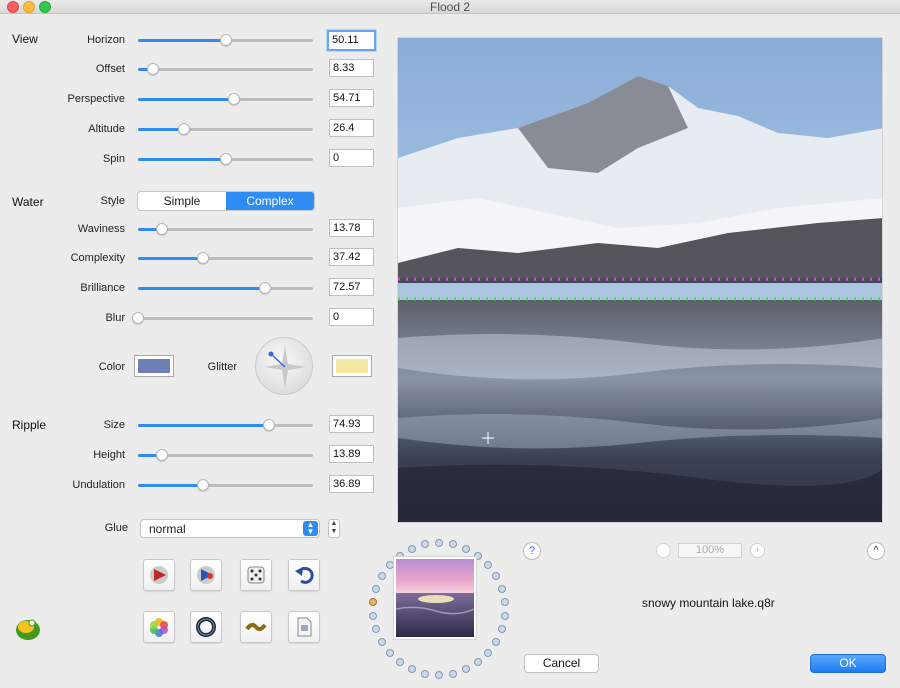 The width and height of the screenshot is (900, 688). I want to click on help-button: ?, so click(532, 551).